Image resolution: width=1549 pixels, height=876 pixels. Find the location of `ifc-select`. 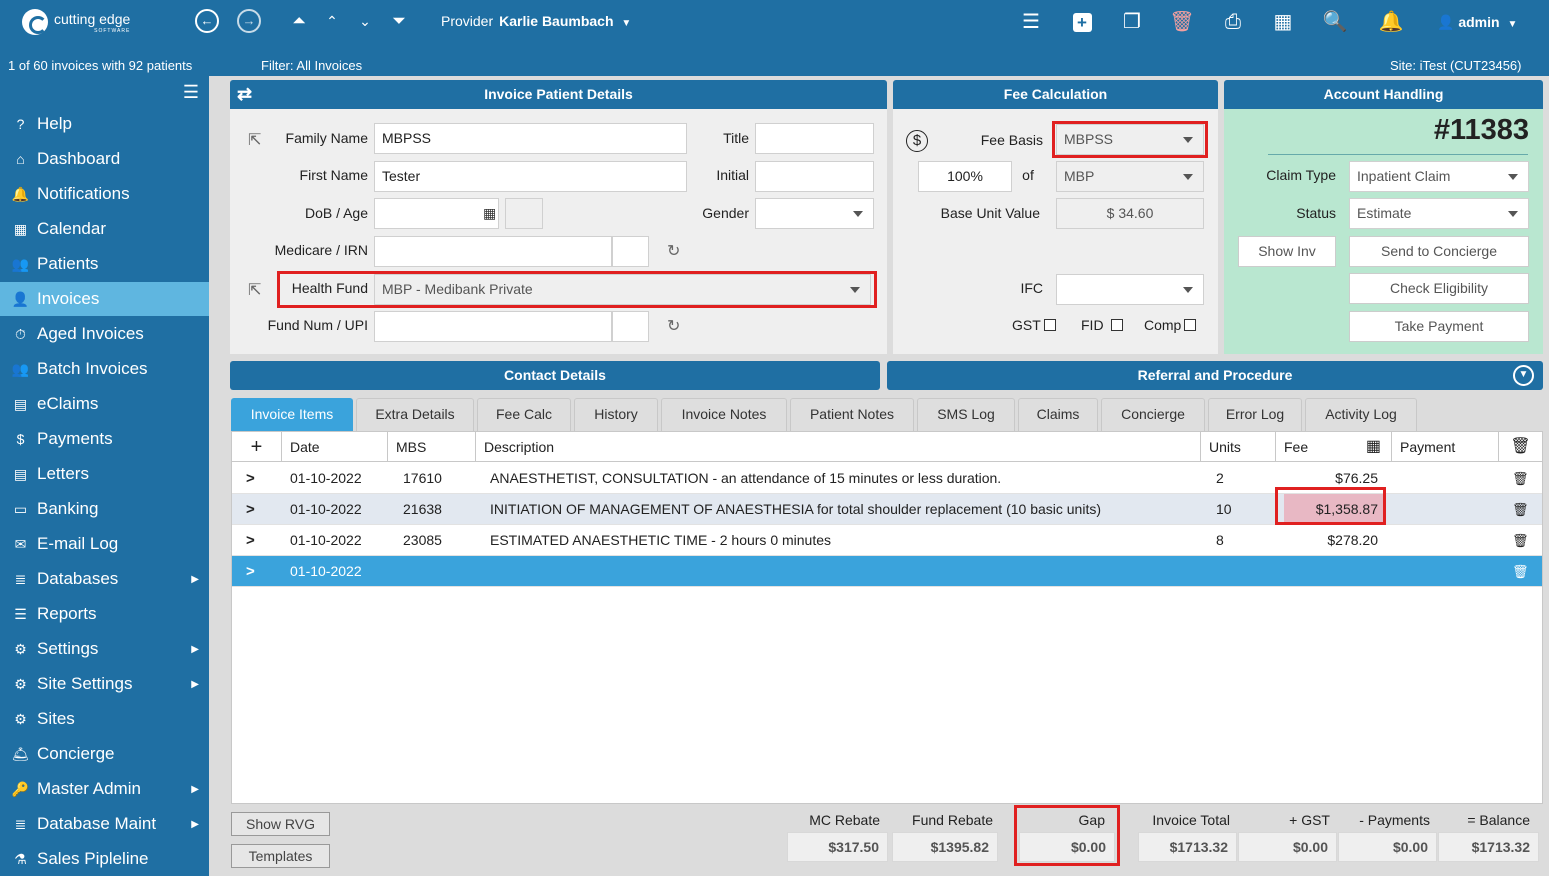

ifc-select is located at coordinates (1130, 289).